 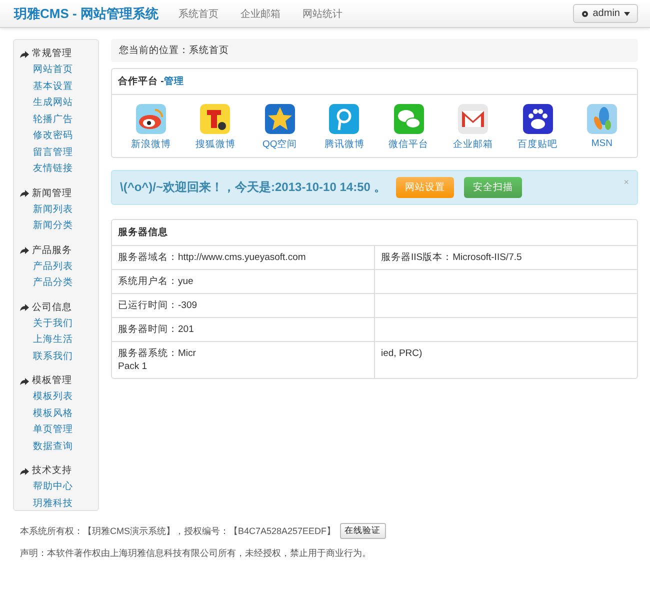 What do you see at coordinates (178, 531) in the screenshot?
I see `copyright-text: 本系统所有权：【玥雅CMS演示系统】，授权编号：【B4C7A528A257EEDF】` at bounding box center [178, 531].